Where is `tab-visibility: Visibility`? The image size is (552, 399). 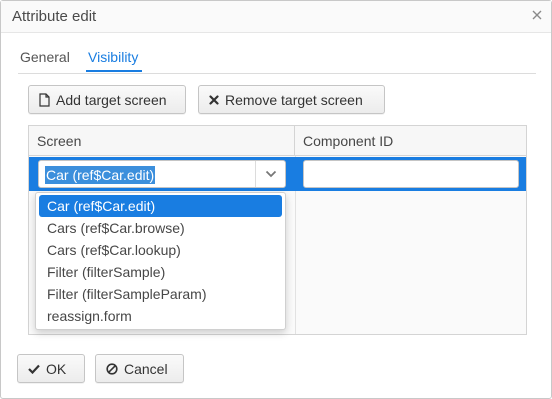 tab-visibility: Visibility is located at coordinates (113, 57).